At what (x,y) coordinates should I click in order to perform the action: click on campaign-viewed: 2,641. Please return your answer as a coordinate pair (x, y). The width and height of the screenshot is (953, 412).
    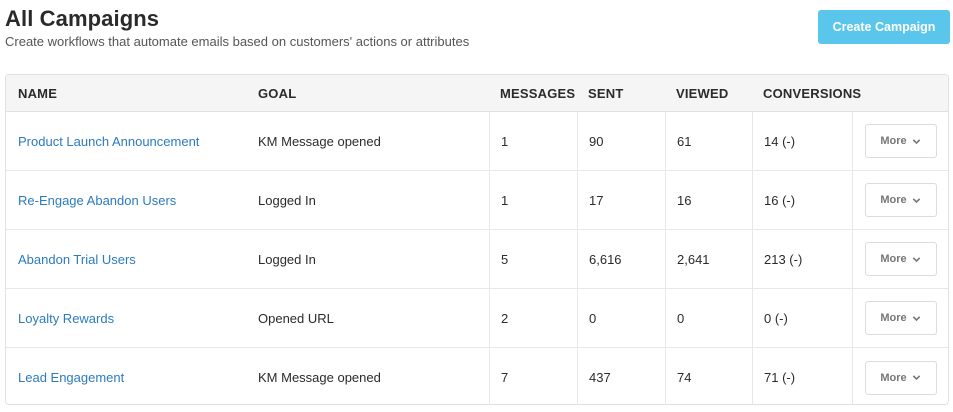
    Looking at the image, I should click on (708, 259).